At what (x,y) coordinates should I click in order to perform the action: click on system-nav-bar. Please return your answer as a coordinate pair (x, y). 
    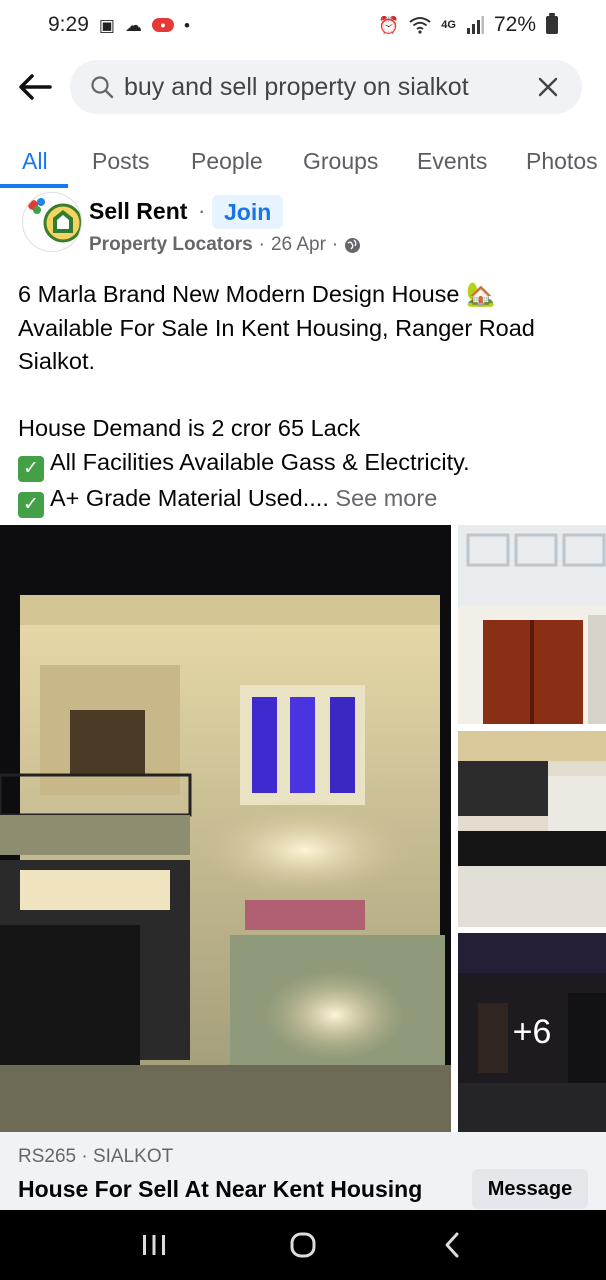
    Looking at the image, I should click on (303, 1245).